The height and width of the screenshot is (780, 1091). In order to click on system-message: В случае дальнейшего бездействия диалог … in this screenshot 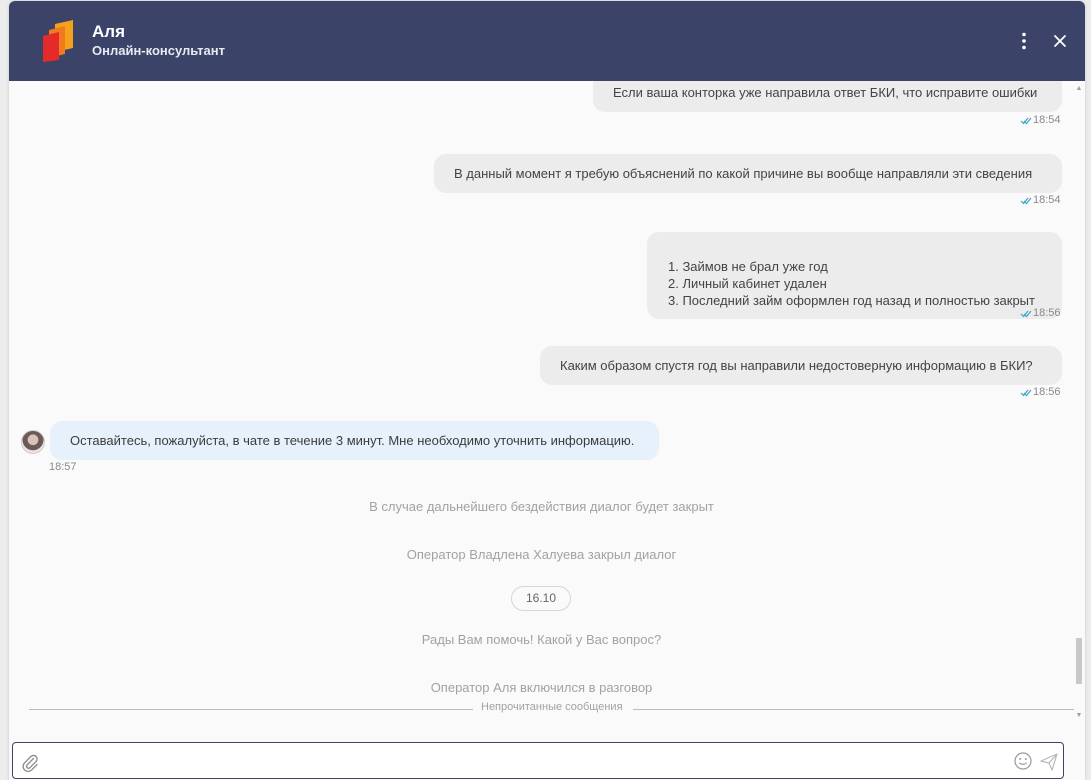, I will do `click(541, 506)`.